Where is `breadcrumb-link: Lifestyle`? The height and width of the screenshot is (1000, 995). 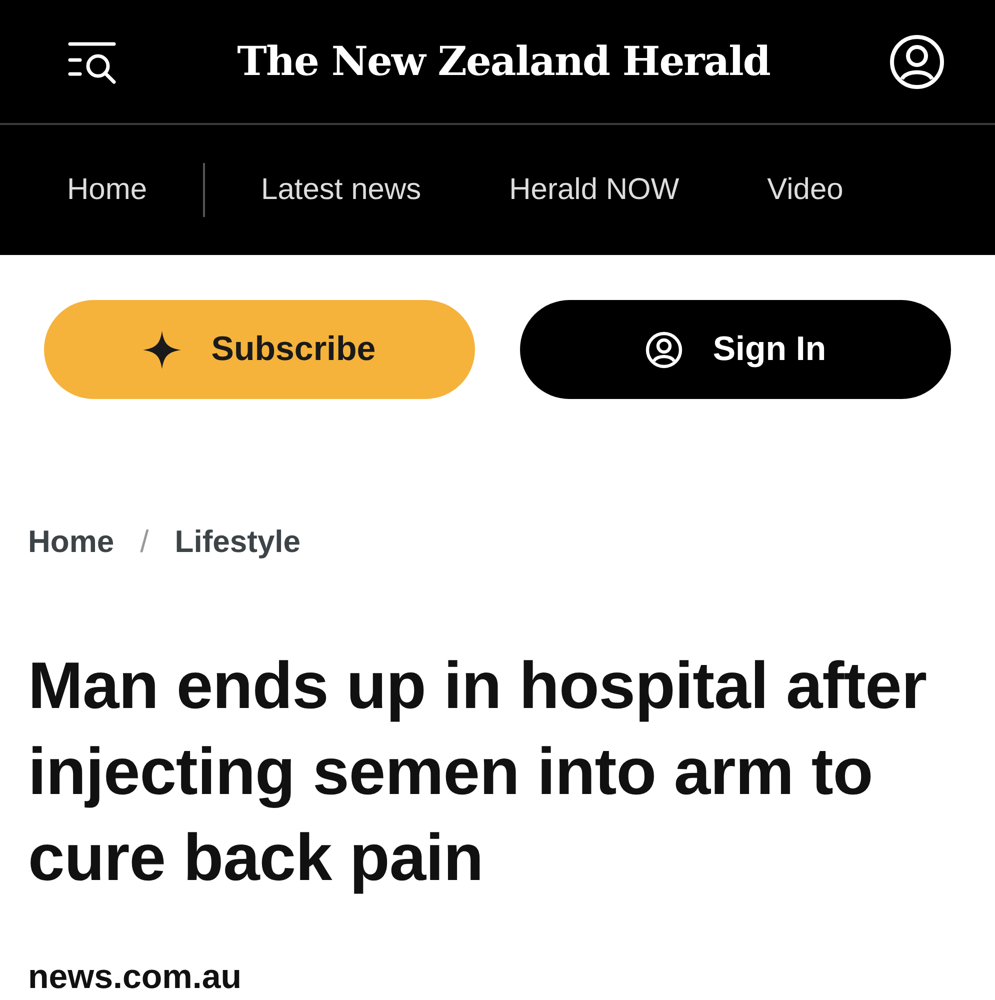
breadcrumb-link: Lifestyle is located at coordinates (237, 542).